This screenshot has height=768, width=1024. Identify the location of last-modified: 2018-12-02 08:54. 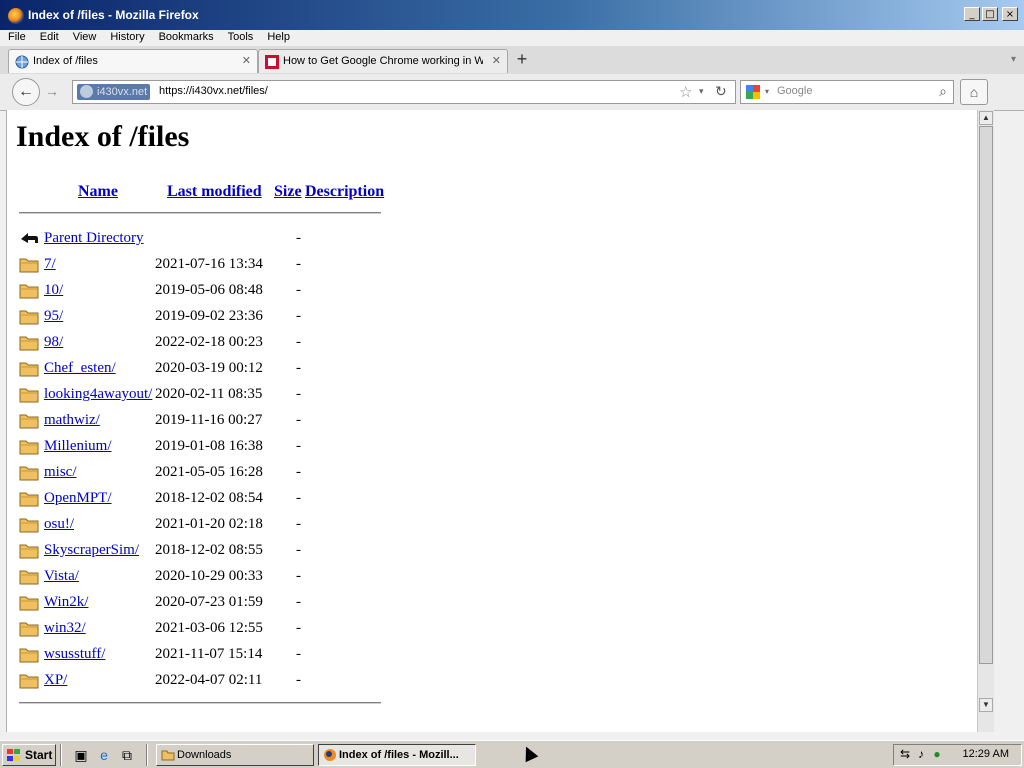
(209, 498).